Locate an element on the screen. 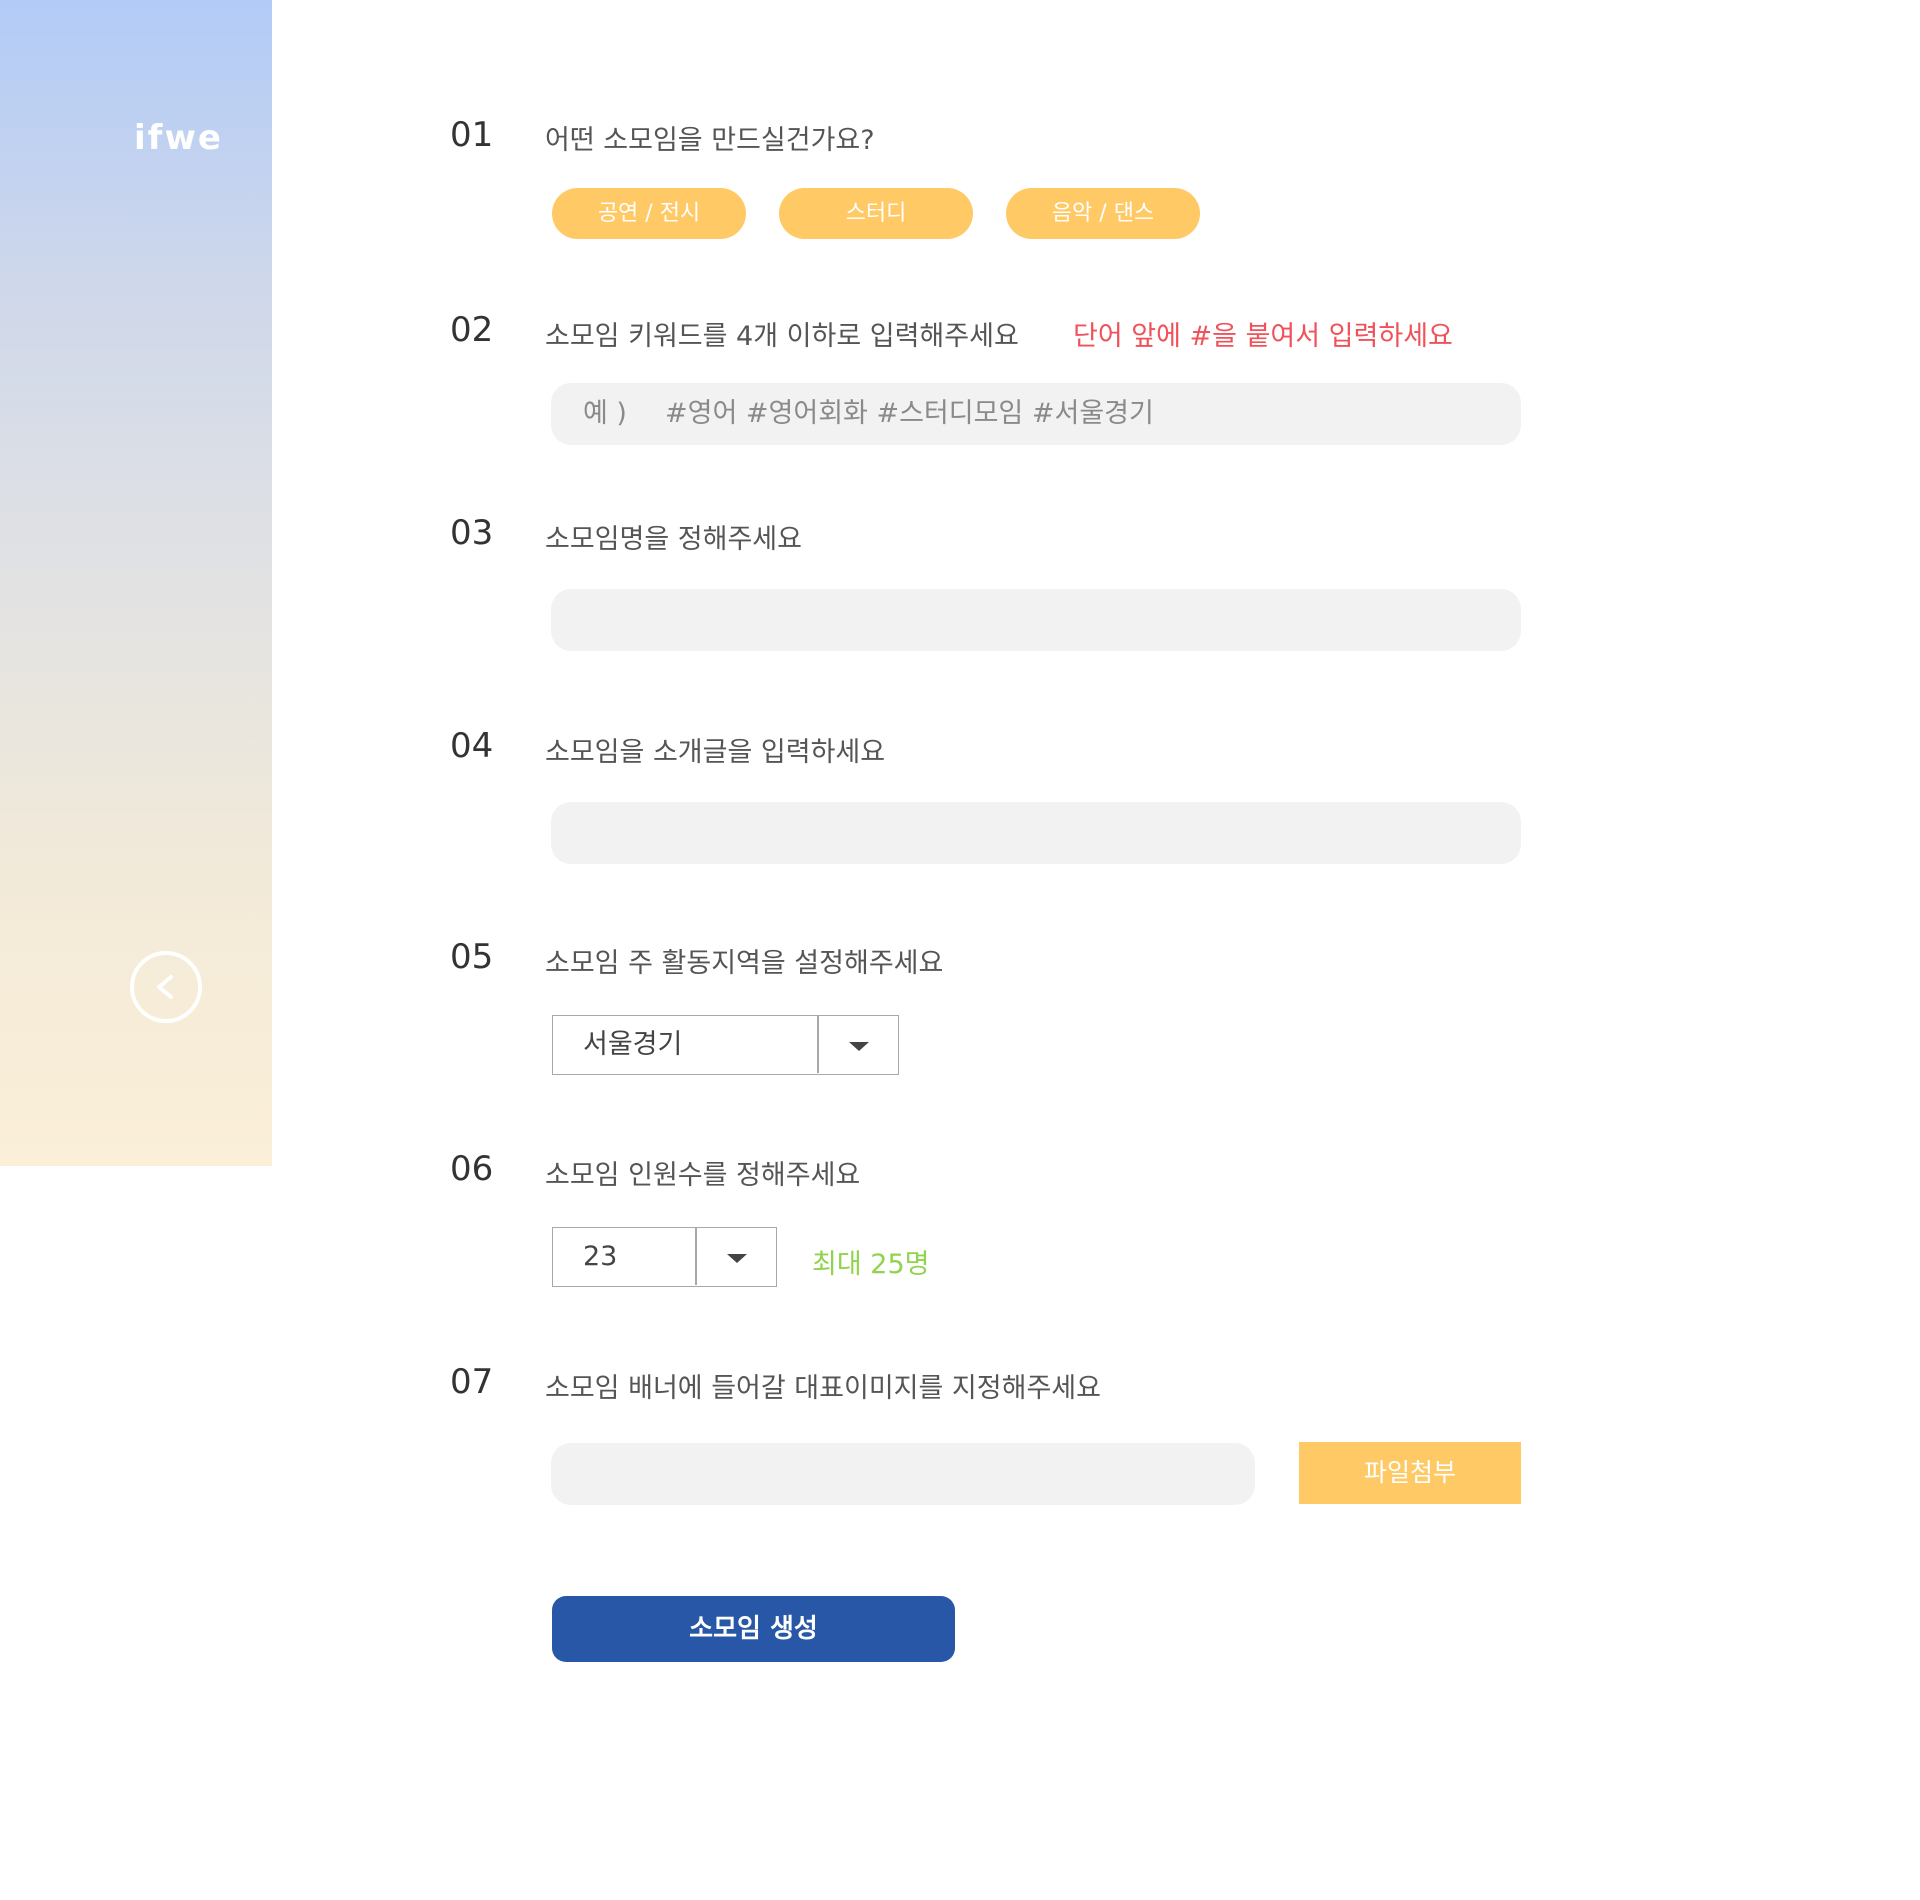 Image resolution: width=1920 pixels, height=1900 pixels. create-group-button: 소모임 생성 is located at coordinates (753, 1629).